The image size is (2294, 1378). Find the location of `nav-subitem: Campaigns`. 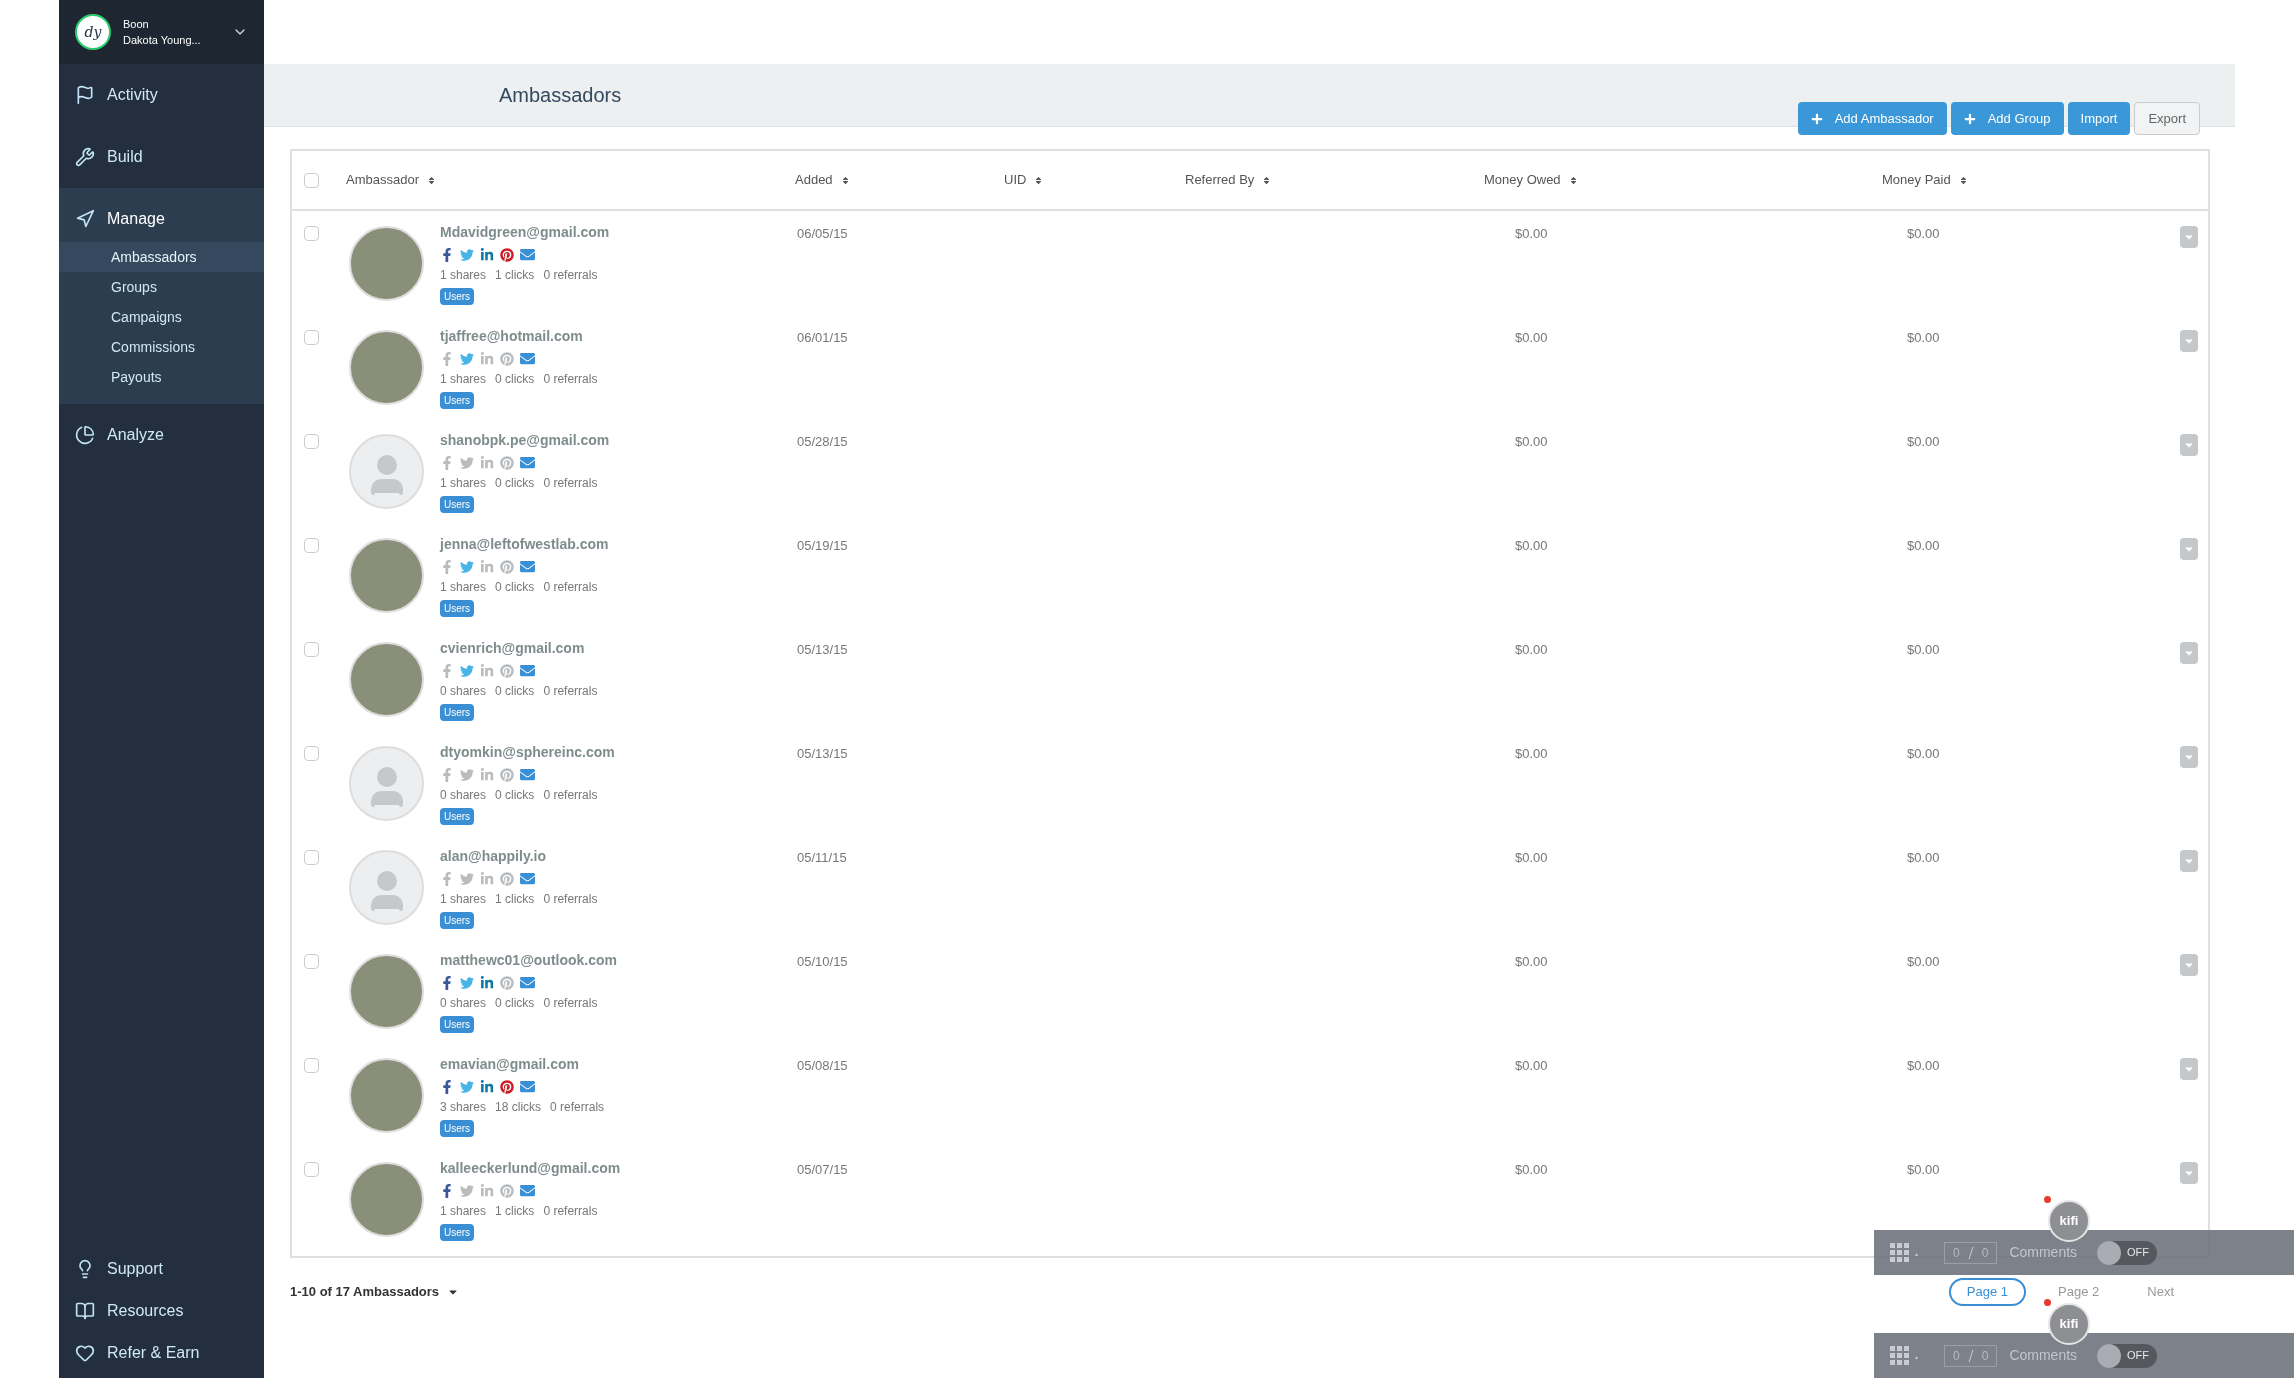

nav-subitem: Campaigns is located at coordinates (161, 317).